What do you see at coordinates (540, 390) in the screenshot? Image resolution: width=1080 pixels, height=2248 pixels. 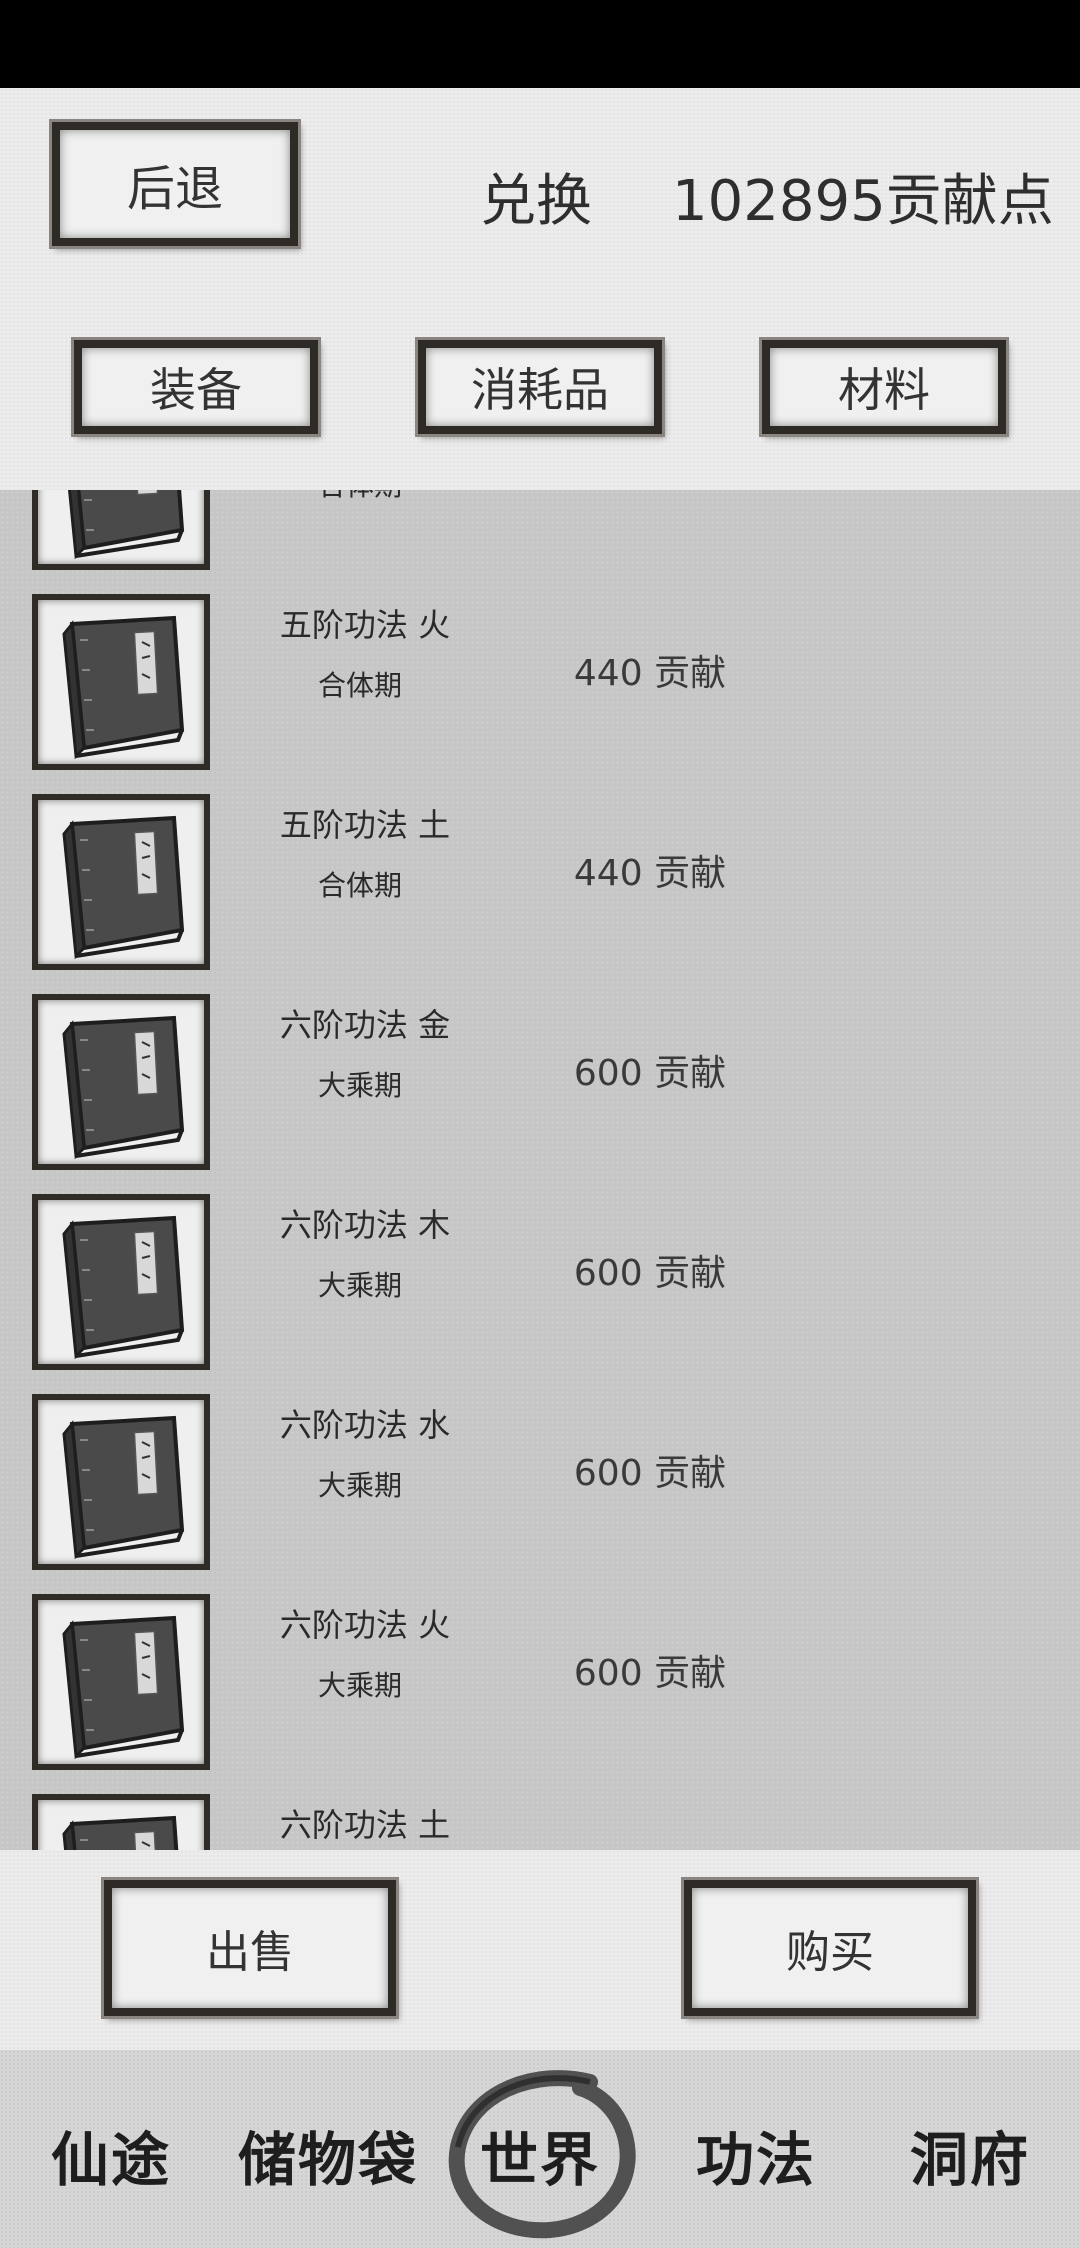 I see `tab-consumables-label: 消耗品` at bounding box center [540, 390].